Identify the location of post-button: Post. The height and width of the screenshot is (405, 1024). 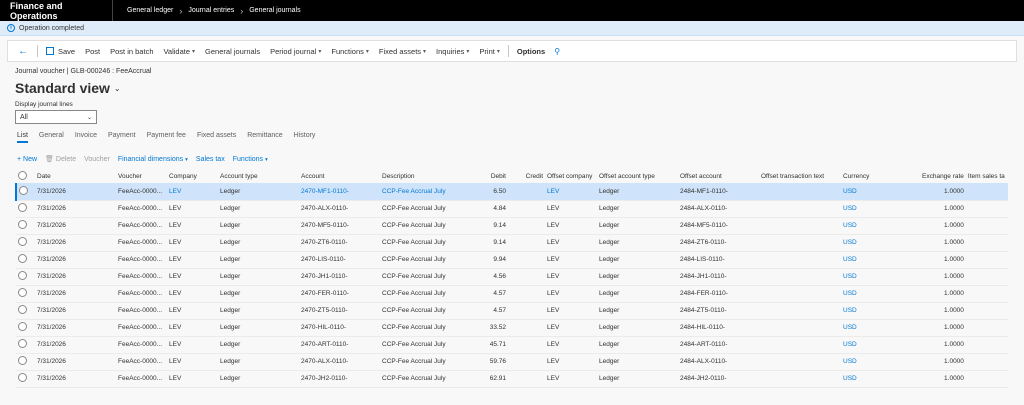
(92, 51).